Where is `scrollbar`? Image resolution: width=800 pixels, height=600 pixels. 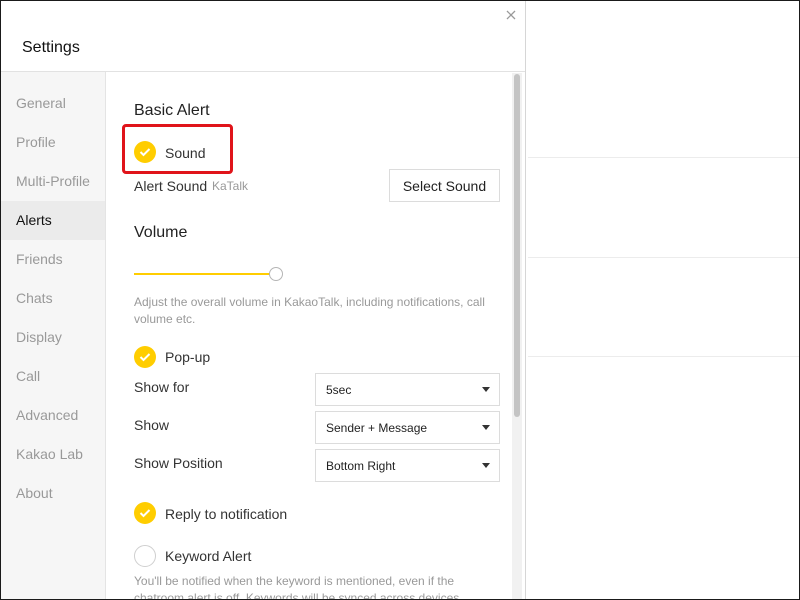 scrollbar is located at coordinates (517, 336).